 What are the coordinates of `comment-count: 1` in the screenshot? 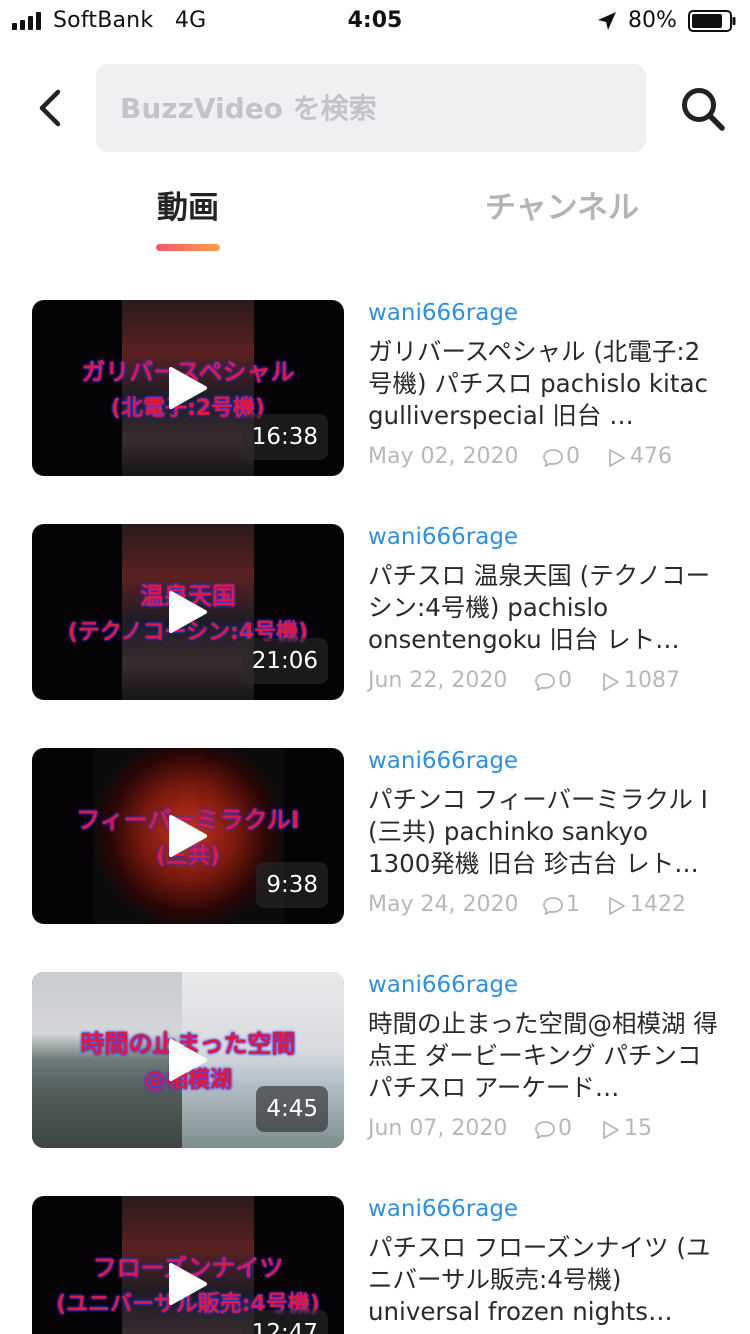 It's located at (573, 904).